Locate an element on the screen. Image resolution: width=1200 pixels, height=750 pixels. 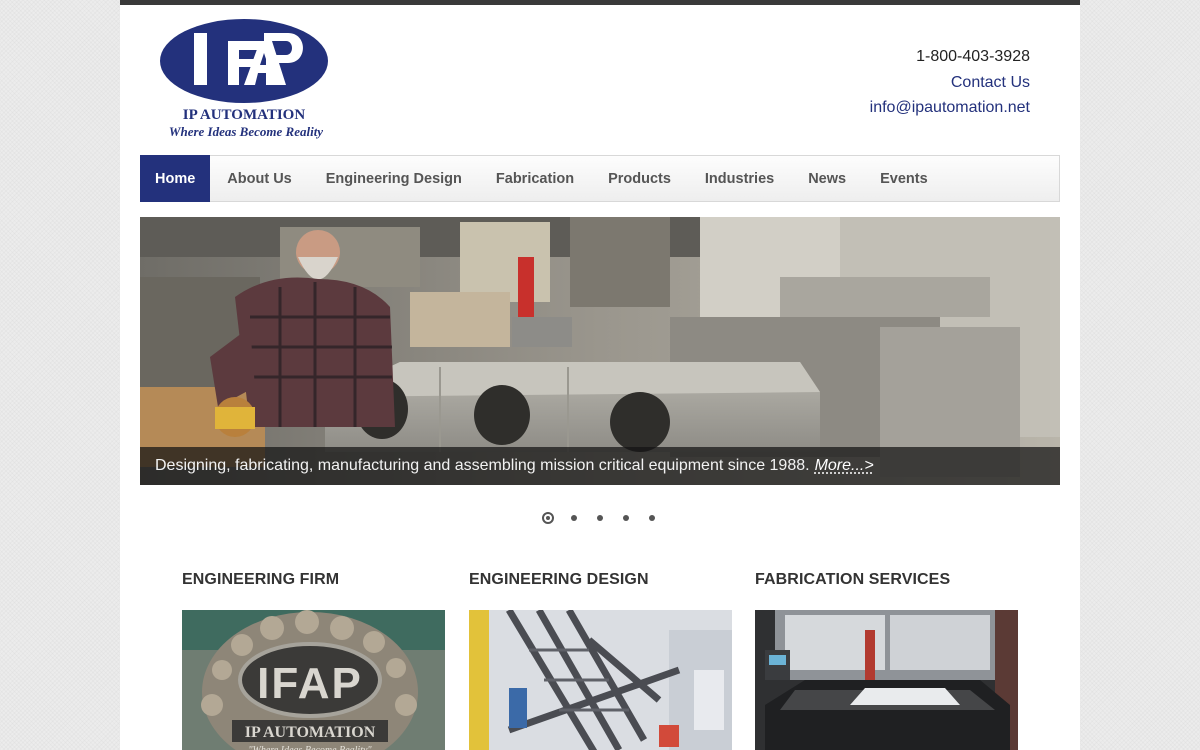
nav-events: Events is located at coordinates (904, 178).